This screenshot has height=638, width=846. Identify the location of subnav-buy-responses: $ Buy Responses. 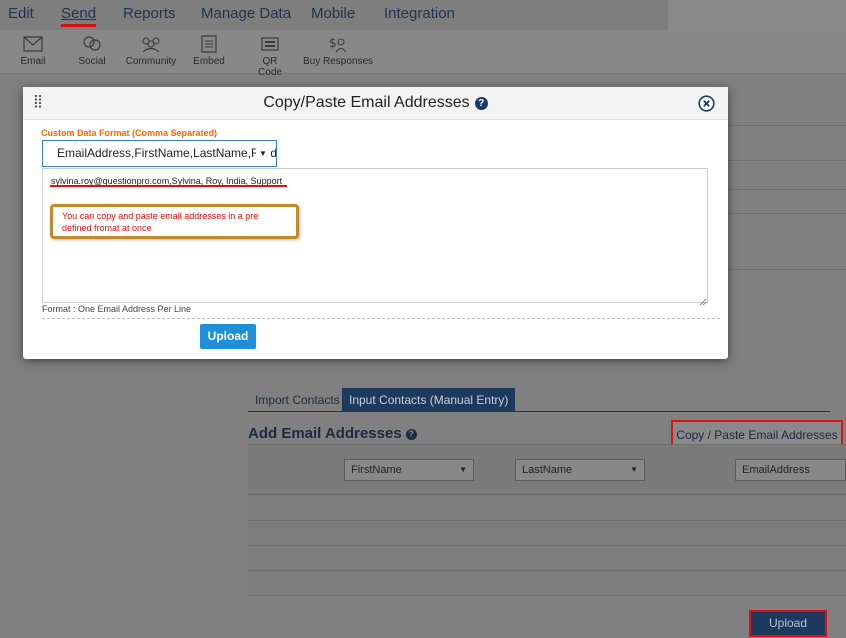
(338, 50).